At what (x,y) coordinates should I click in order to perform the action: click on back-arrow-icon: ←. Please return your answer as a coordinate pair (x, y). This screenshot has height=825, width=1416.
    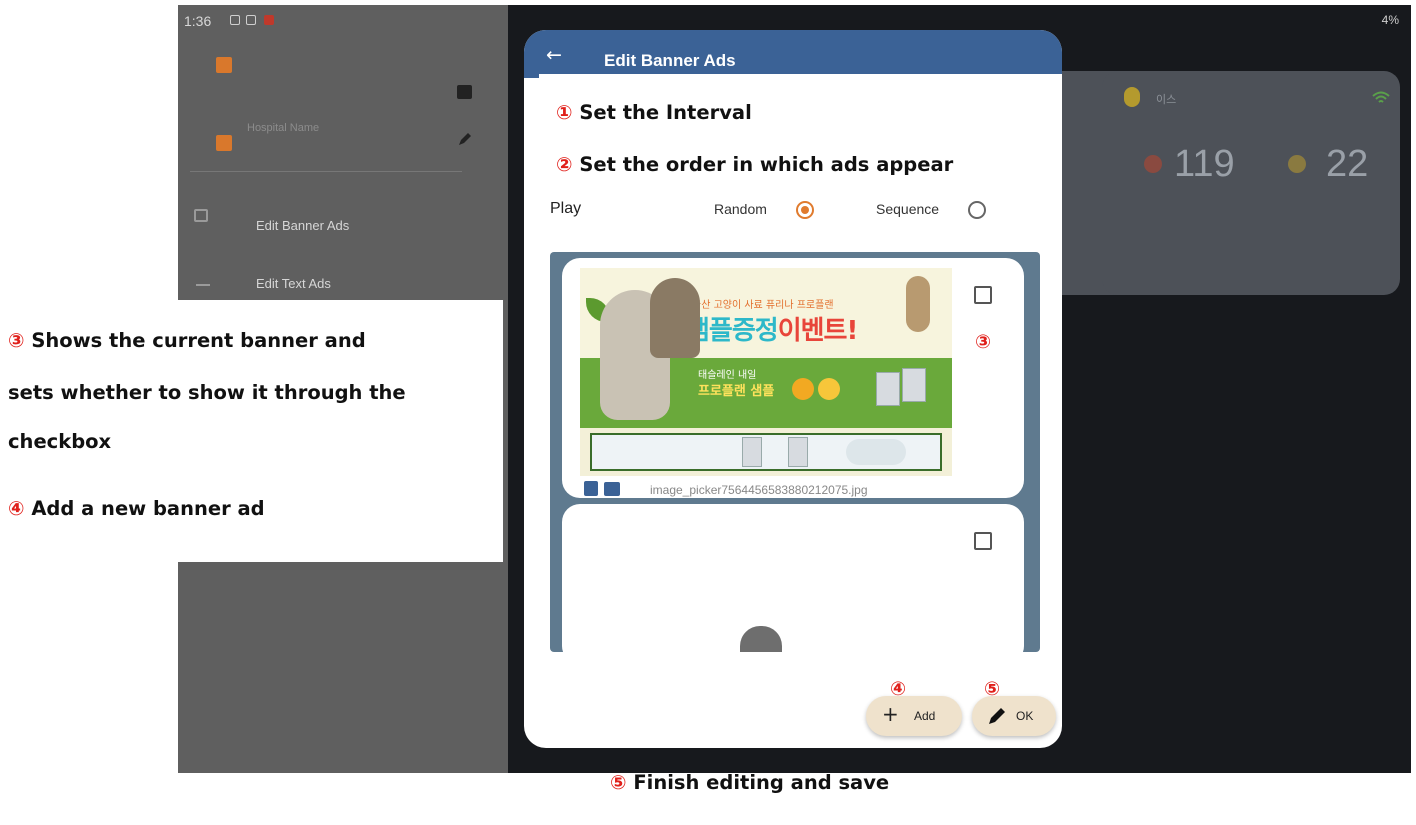
    Looking at the image, I should click on (554, 55).